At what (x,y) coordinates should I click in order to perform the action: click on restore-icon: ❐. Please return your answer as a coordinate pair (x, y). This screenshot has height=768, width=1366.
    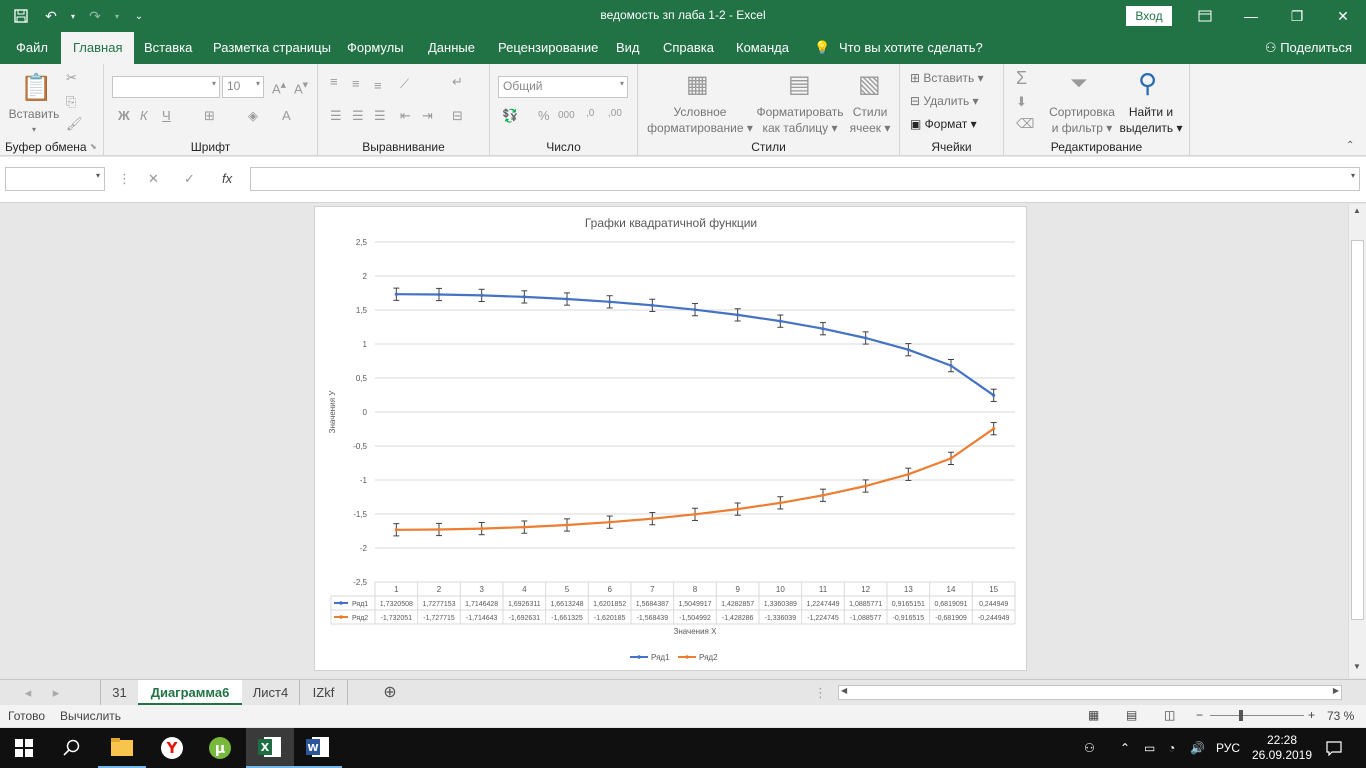
    Looking at the image, I should click on (1297, 16).